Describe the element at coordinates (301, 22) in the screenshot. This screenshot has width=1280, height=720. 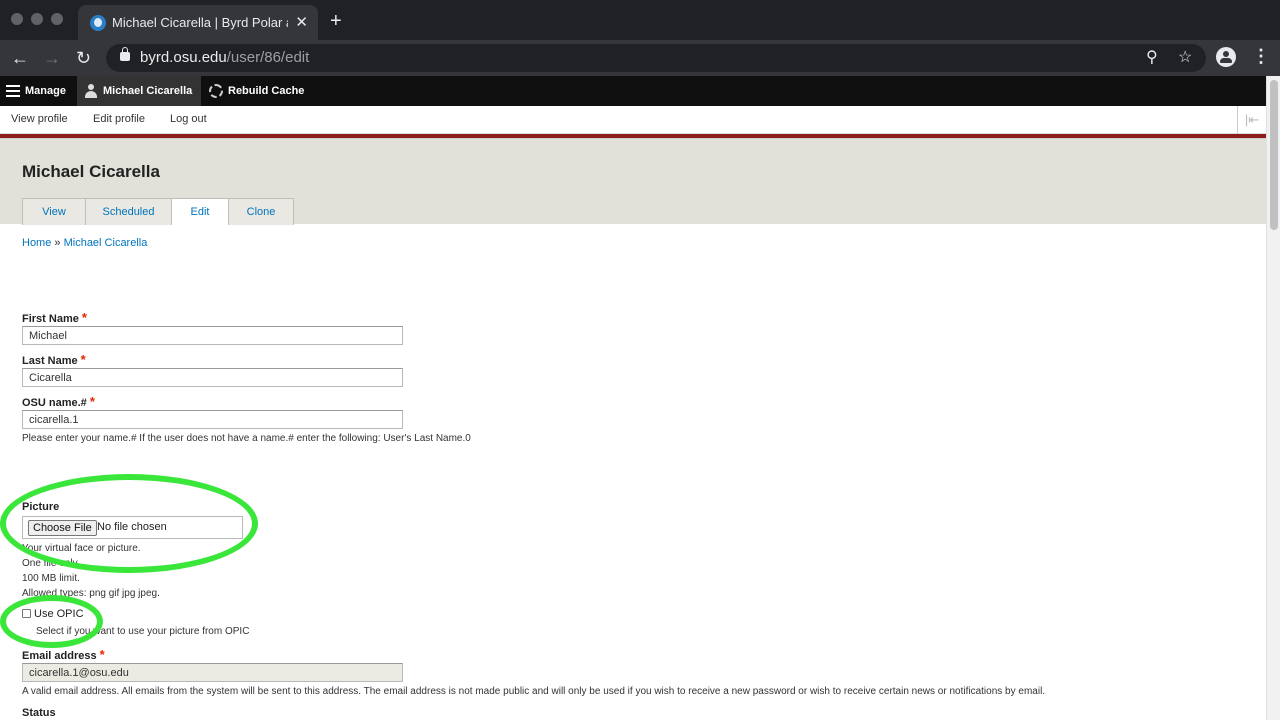
I see `tab-close-icon: ✕` at that location.